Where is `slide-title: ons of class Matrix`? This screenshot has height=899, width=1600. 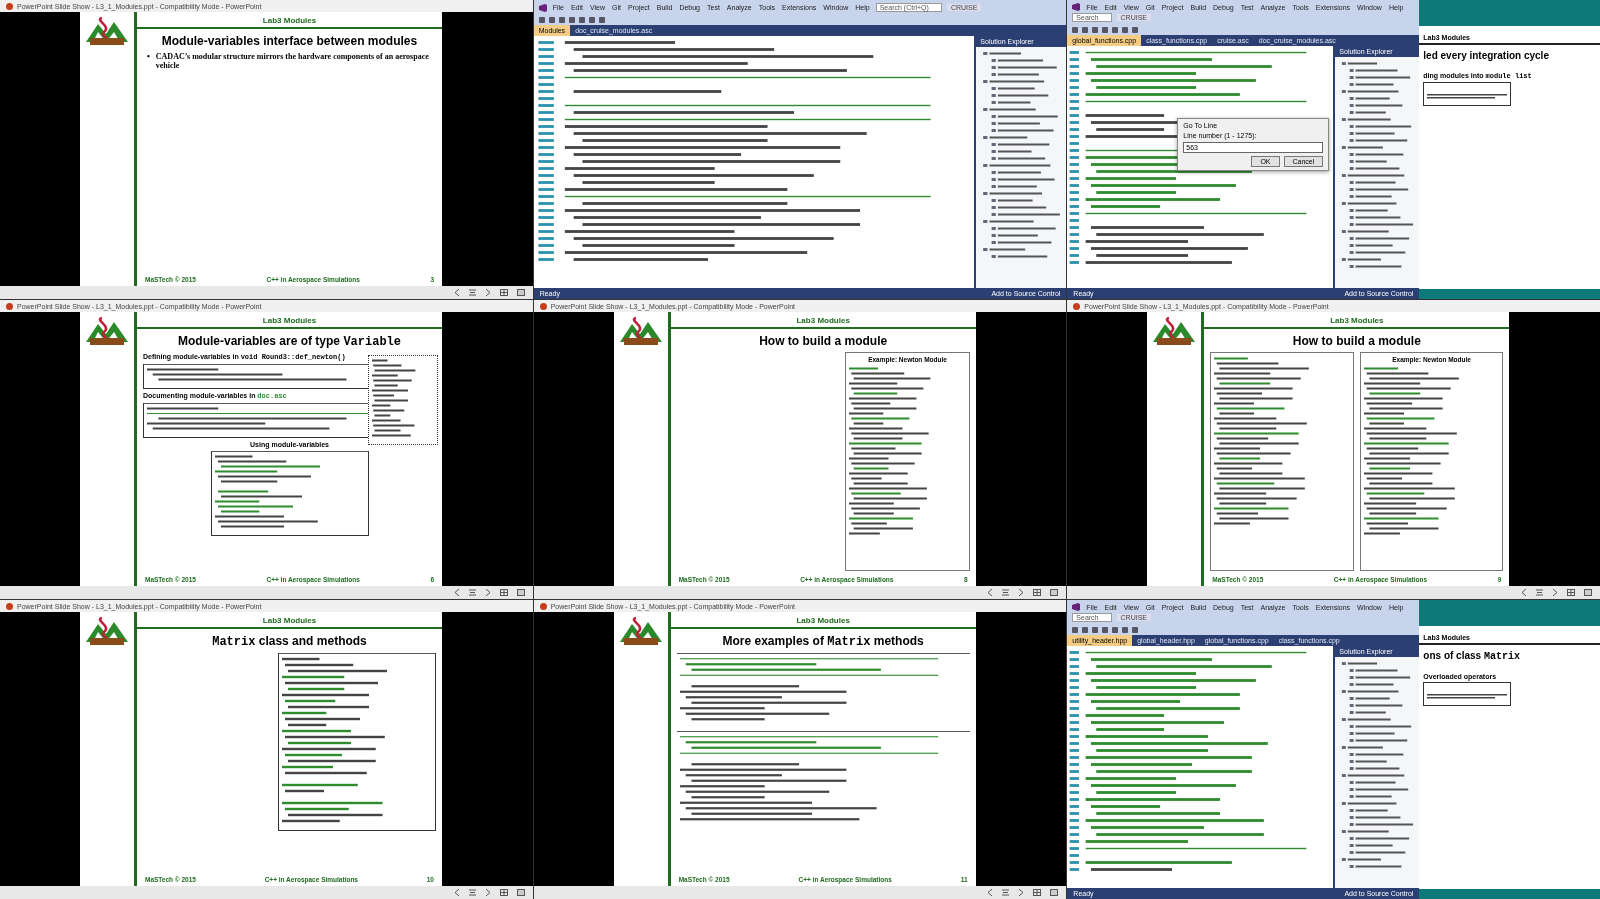
slide-title: ons of class Matrix is located at coordinates (1471, 656).